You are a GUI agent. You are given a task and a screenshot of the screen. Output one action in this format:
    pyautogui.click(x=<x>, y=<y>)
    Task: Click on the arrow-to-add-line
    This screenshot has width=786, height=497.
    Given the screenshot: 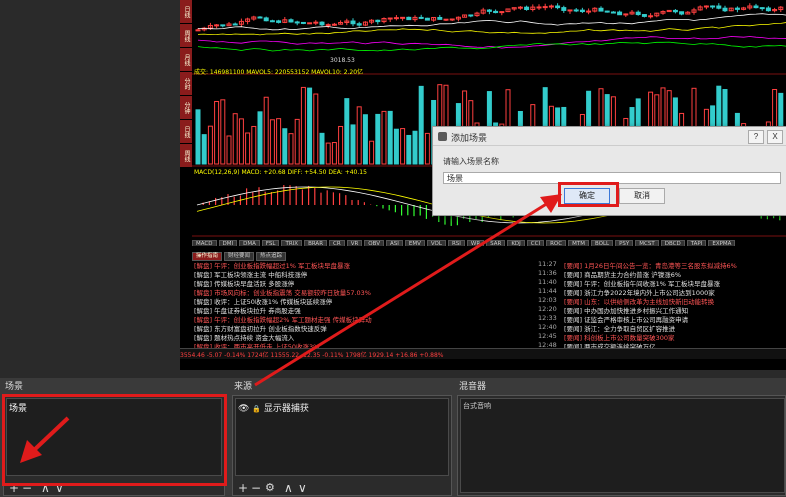 What is the action you would take?
    pyautogui.click(x=50, y=435)
    